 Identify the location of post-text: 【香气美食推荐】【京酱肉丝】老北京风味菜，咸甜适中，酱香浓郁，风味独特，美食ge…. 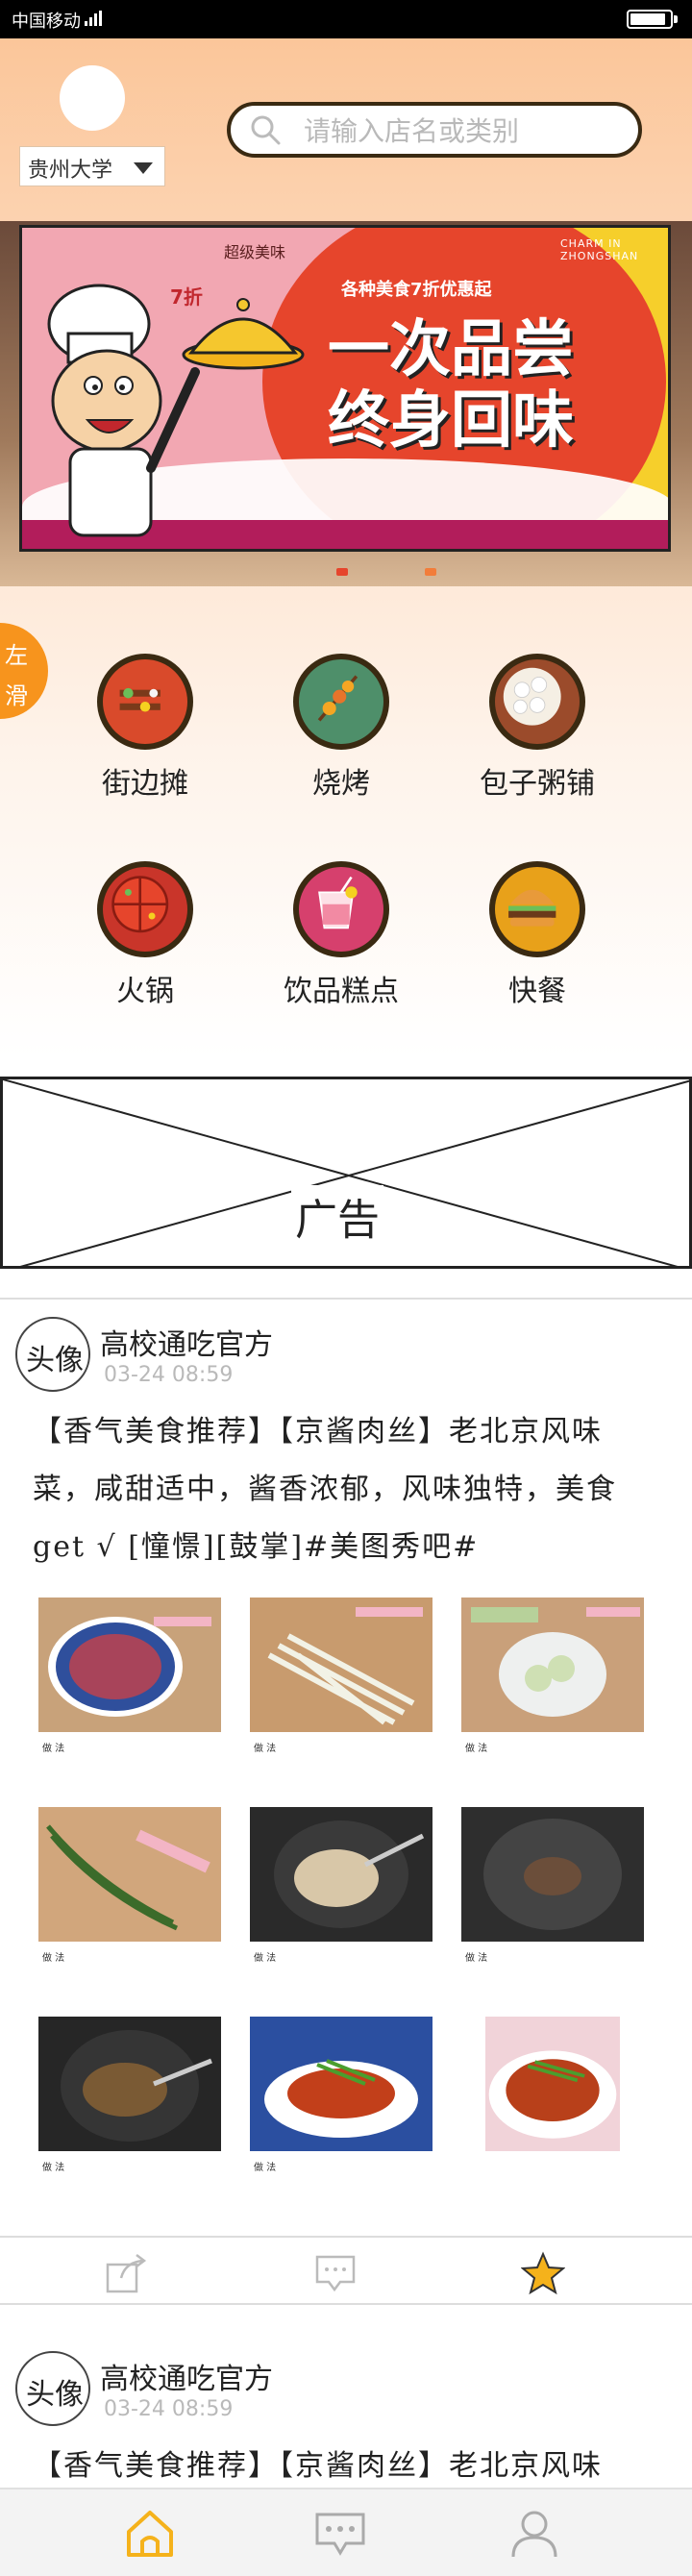
(325, 1489).